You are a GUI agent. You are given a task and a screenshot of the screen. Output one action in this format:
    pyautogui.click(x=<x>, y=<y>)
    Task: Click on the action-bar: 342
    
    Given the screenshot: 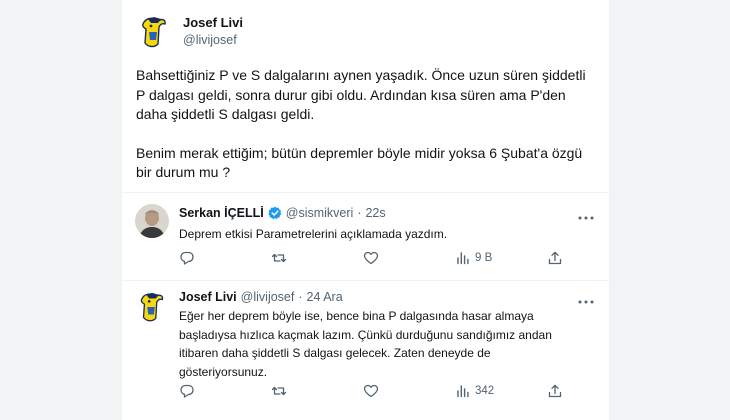 What is the action you would take?
    pyautogui.click(x=385, y=392)
    